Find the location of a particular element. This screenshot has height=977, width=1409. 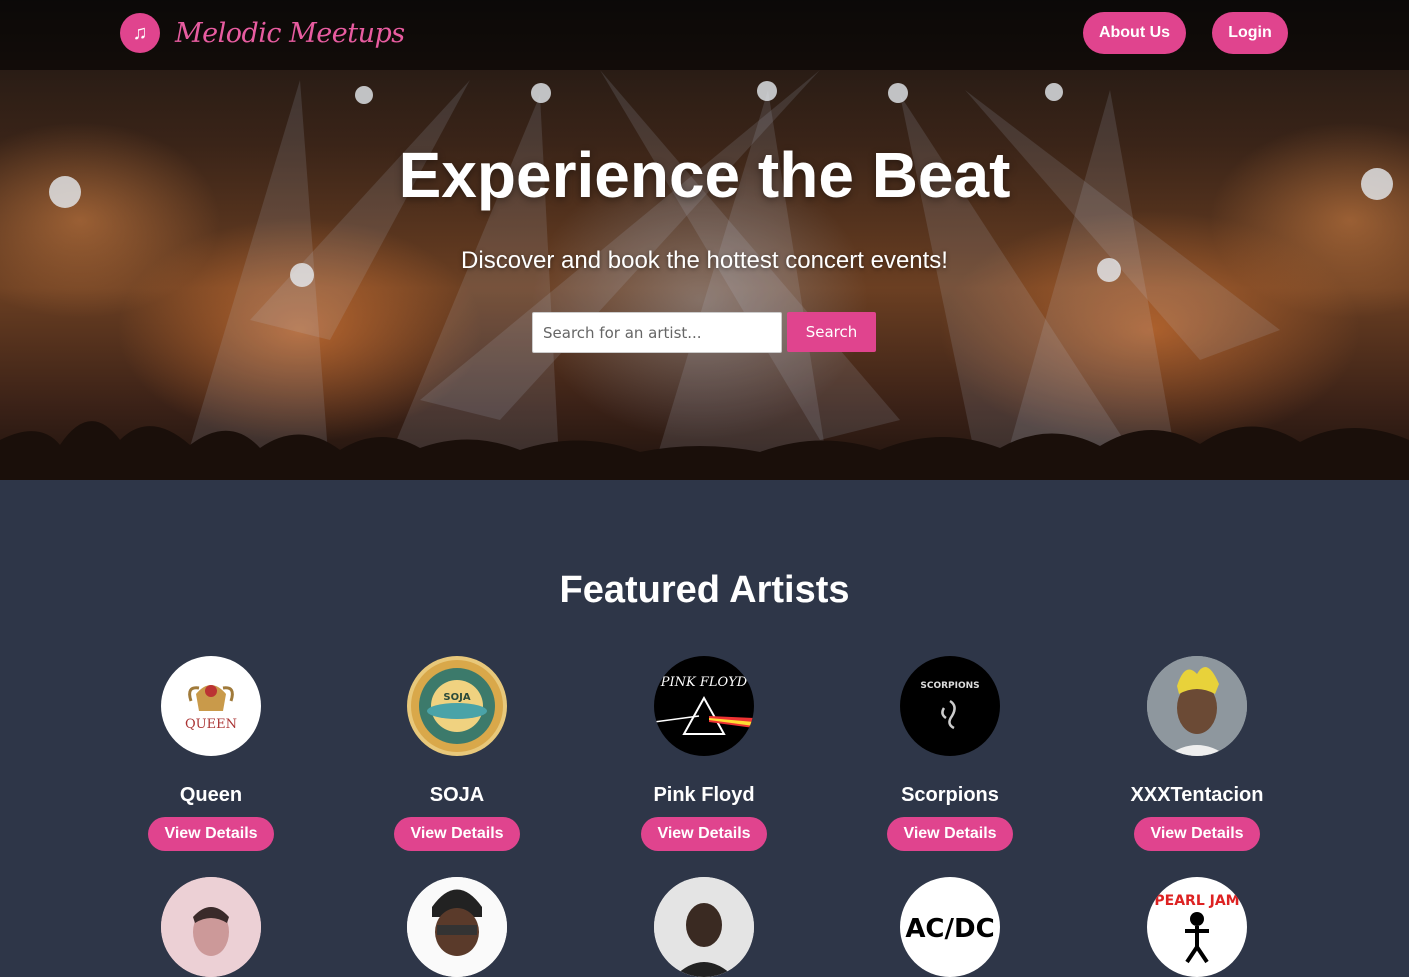

scorpion-icon: SCORPIONS is located at coordinates (950, 705).